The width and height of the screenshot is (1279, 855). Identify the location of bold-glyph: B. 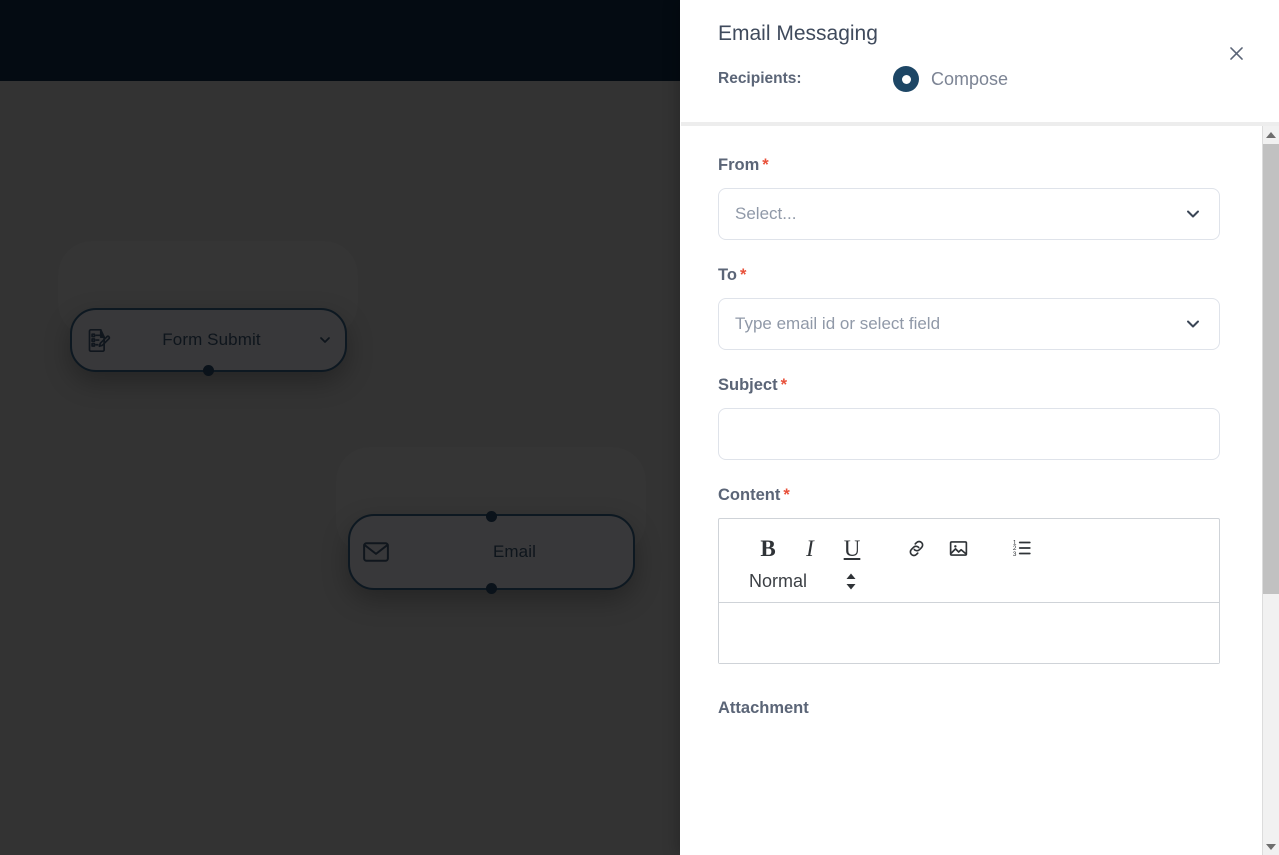
(768, 548).